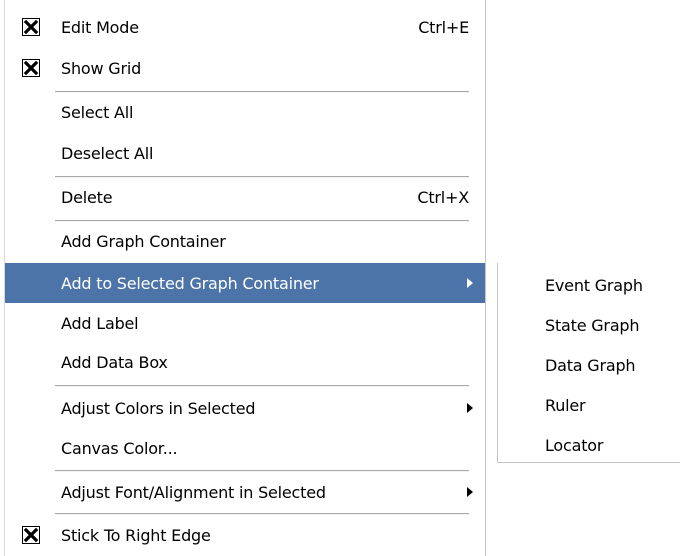 This screenshot has height=556, width=680. I want to click on menu-item-add-data-box: Add Data Box, so click(245, 362).